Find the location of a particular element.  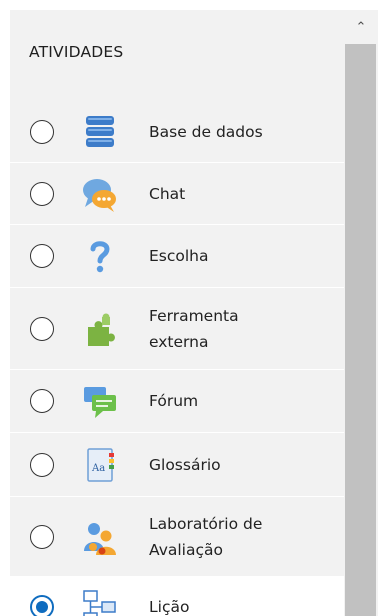

radio-button-selected is located at coordinates (42, 605).